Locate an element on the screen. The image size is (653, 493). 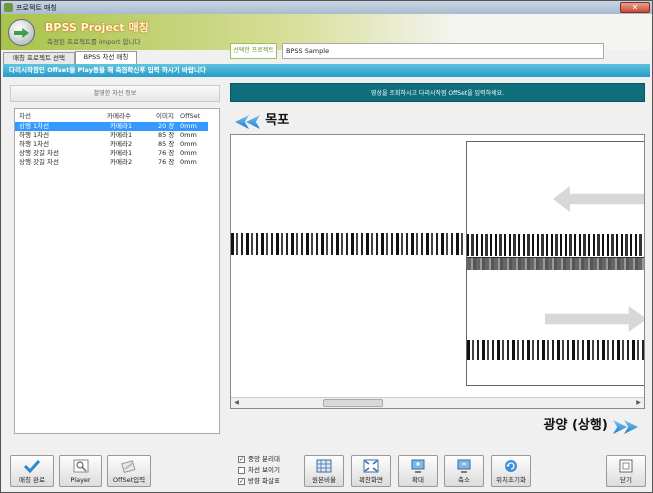
table-row: 상행 갓길 차선 카메라2 76 장 0mm is located at coordinates (117, 162).